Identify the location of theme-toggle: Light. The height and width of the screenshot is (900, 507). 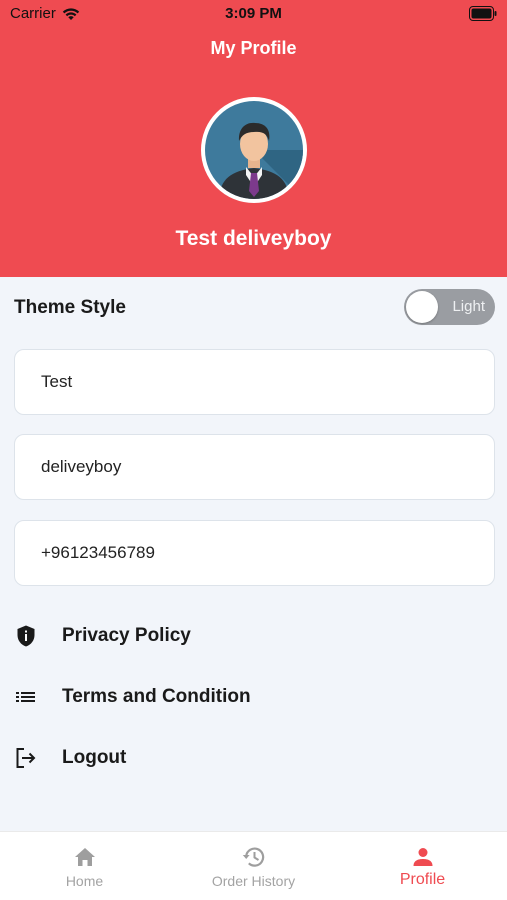
(449, 307).